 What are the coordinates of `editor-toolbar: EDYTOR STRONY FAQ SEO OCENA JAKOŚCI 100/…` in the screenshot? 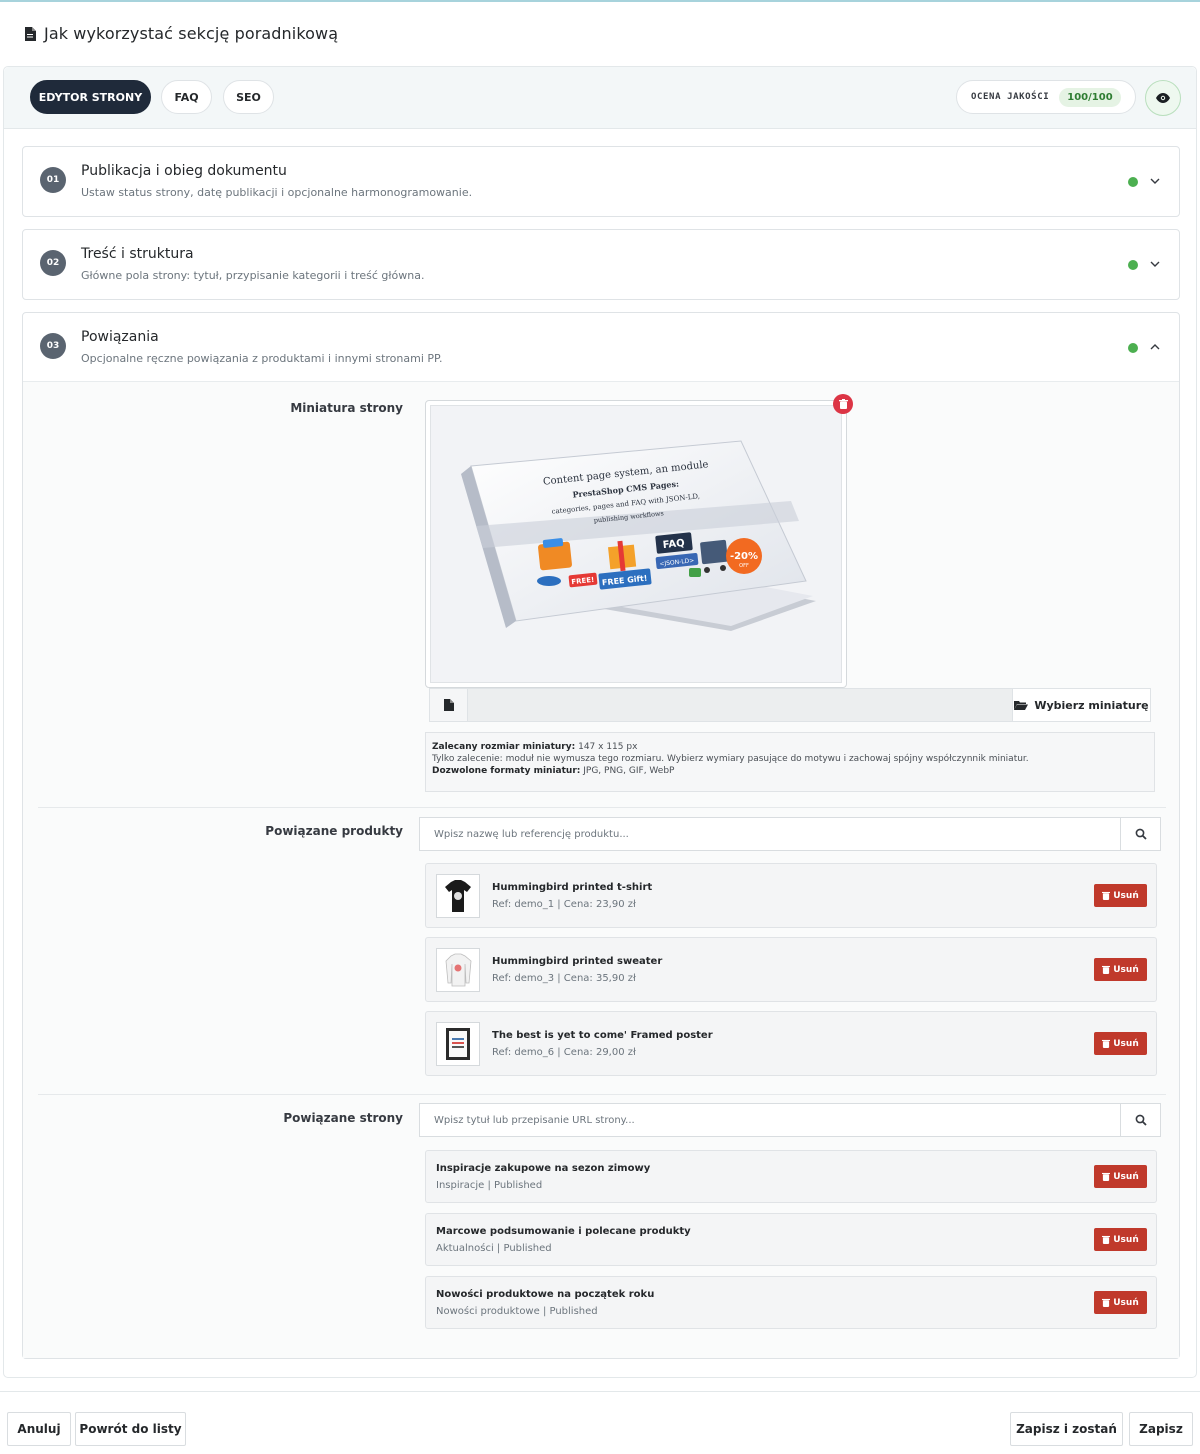 It's located at (600, 98).